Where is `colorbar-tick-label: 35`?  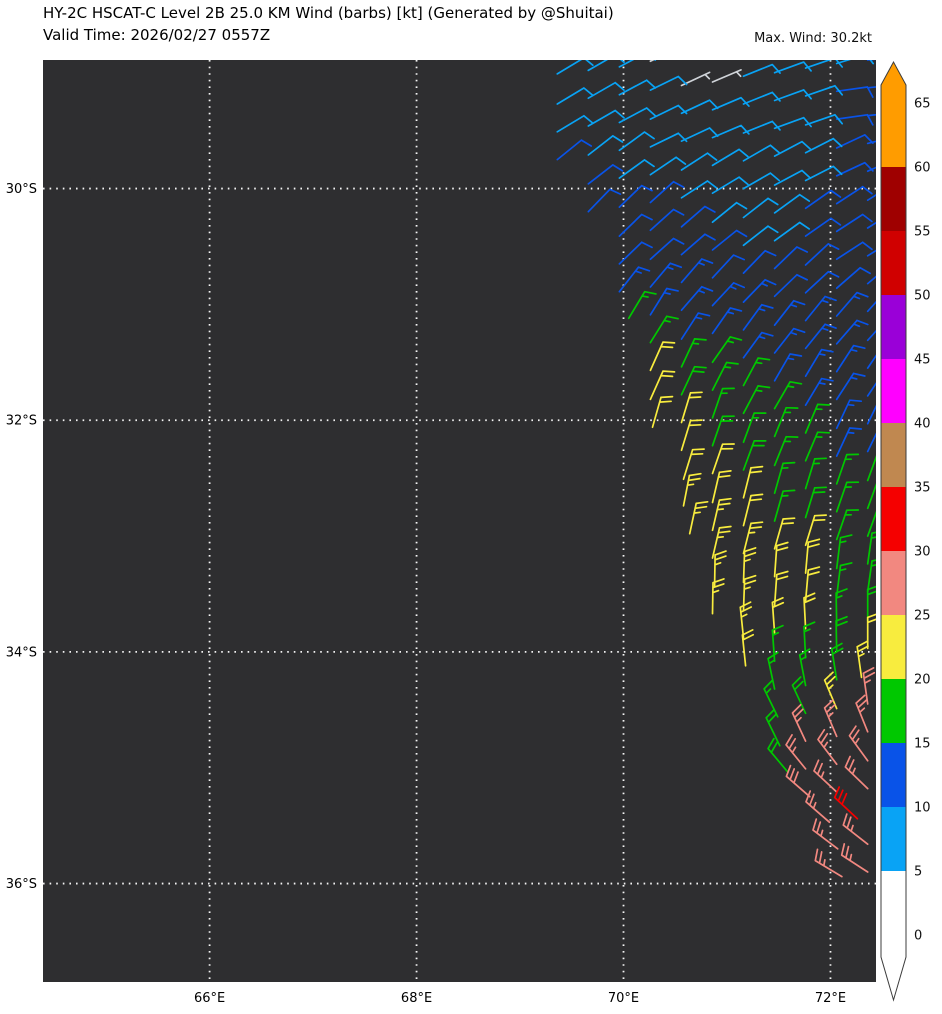 colorbar-tick-label: 35 is located at coordinates (922, 488).